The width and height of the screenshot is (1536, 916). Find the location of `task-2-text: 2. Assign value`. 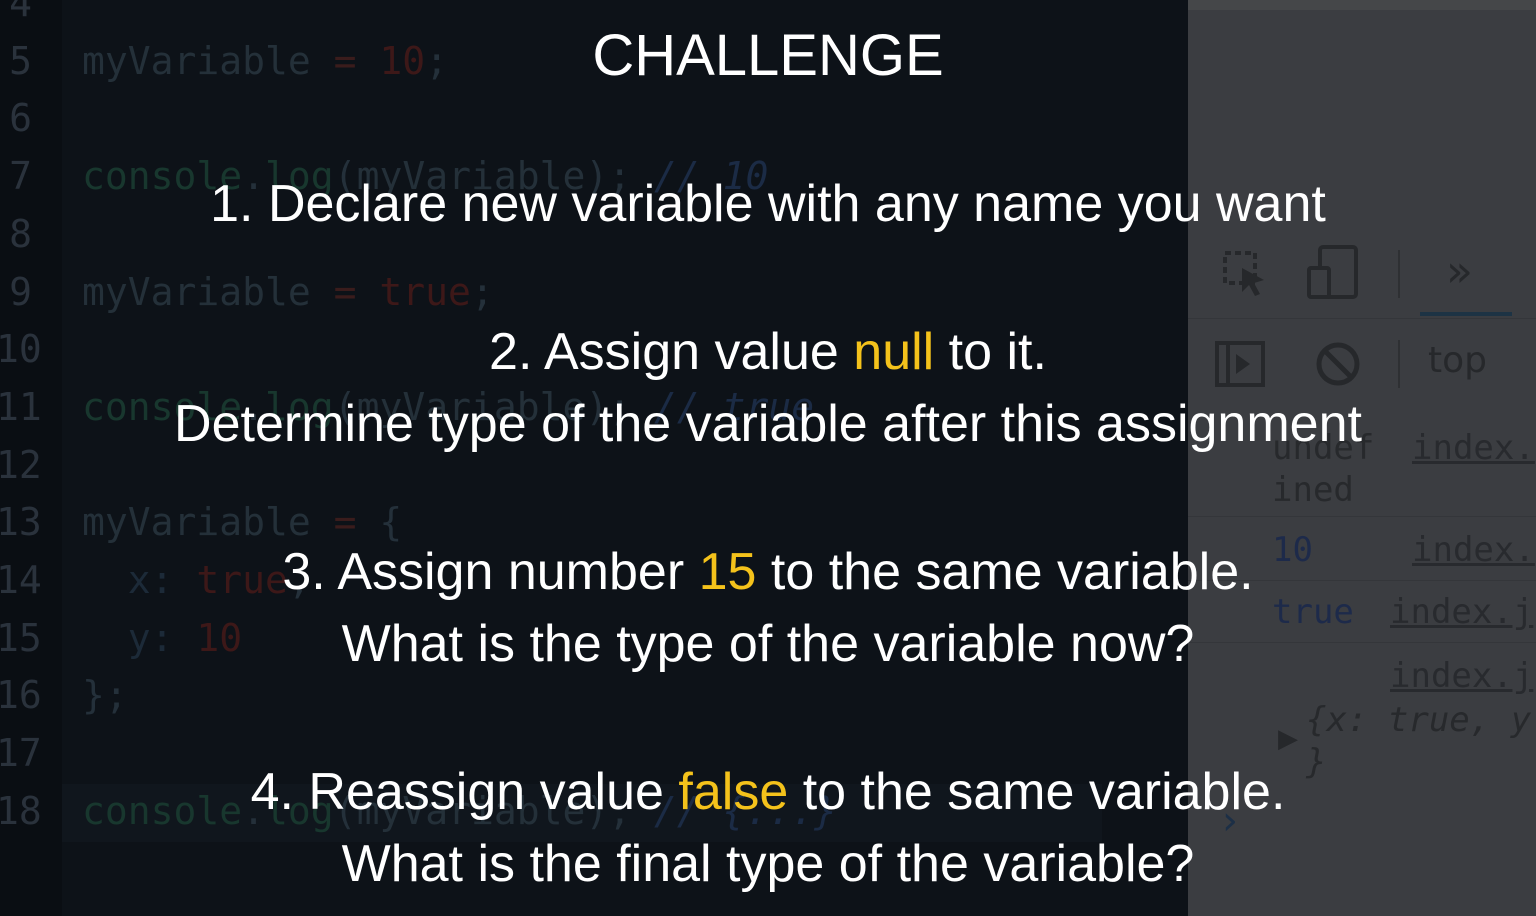

task-2-text: 2. Assign value is located at coordinates (671, 352).